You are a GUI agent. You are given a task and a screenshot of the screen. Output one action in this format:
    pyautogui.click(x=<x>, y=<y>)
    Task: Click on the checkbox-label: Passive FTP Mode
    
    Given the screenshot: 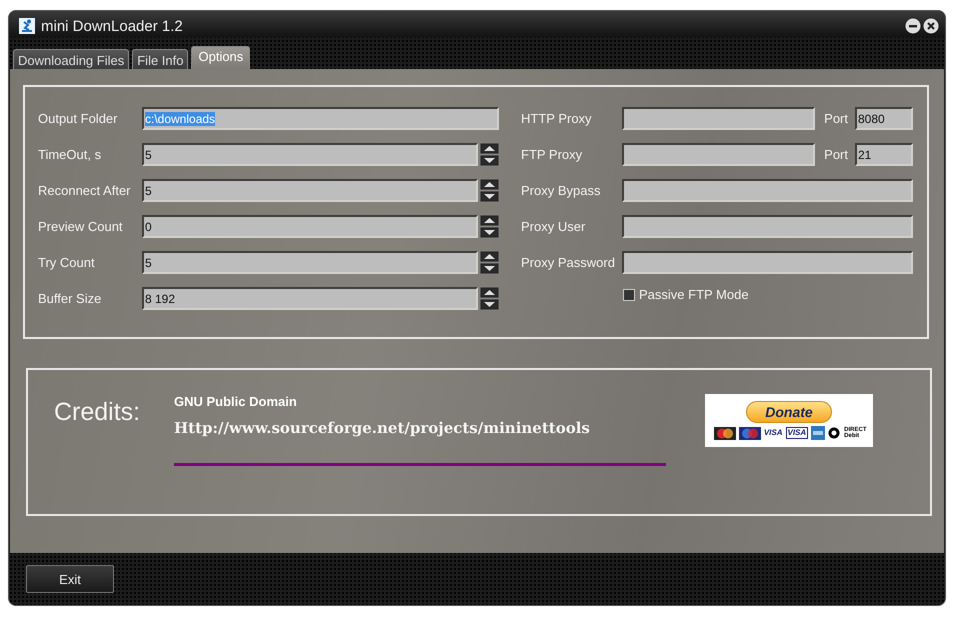 What is the action you would take?
    pyautogui.click(x=694, y=294)
    